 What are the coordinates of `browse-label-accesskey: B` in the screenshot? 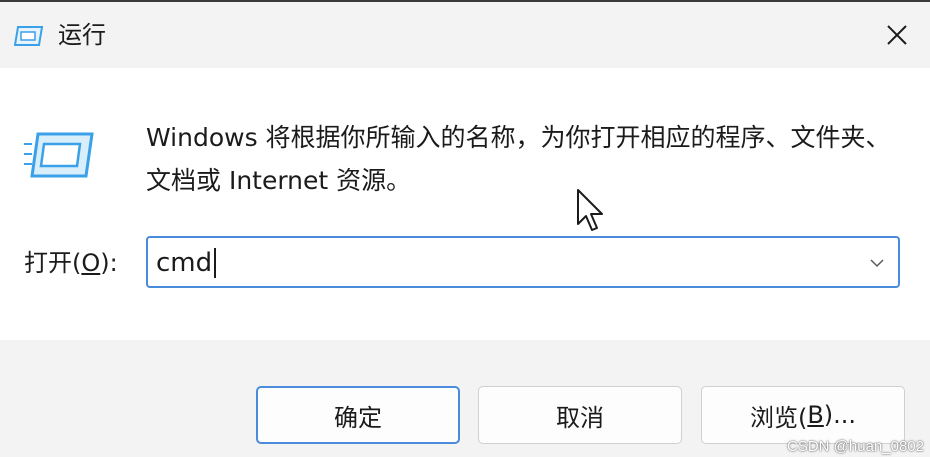 It's located at (815, 415).